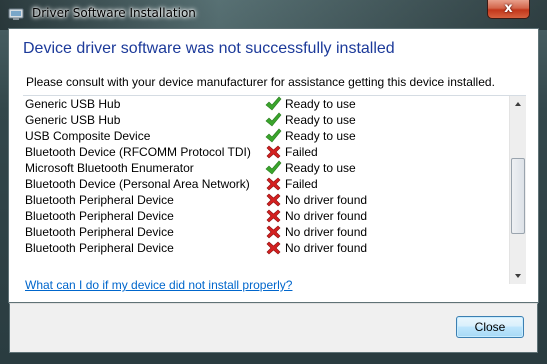 The image size is (547, 364). I want to click on device-row: USB Composite Device Ready to use, so click(266, 136).